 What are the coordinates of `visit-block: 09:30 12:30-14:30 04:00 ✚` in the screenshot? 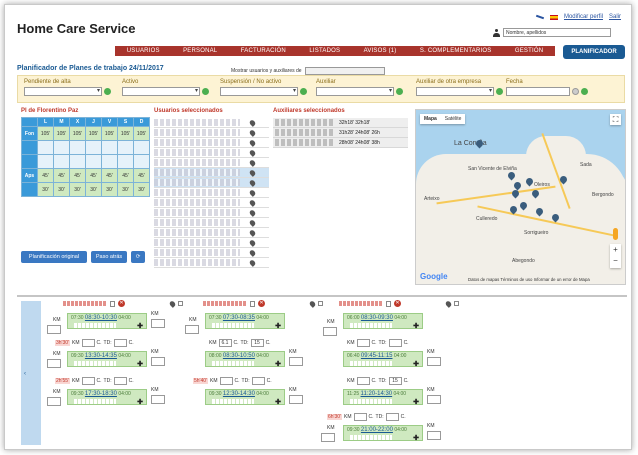 It's located at (245, 397).